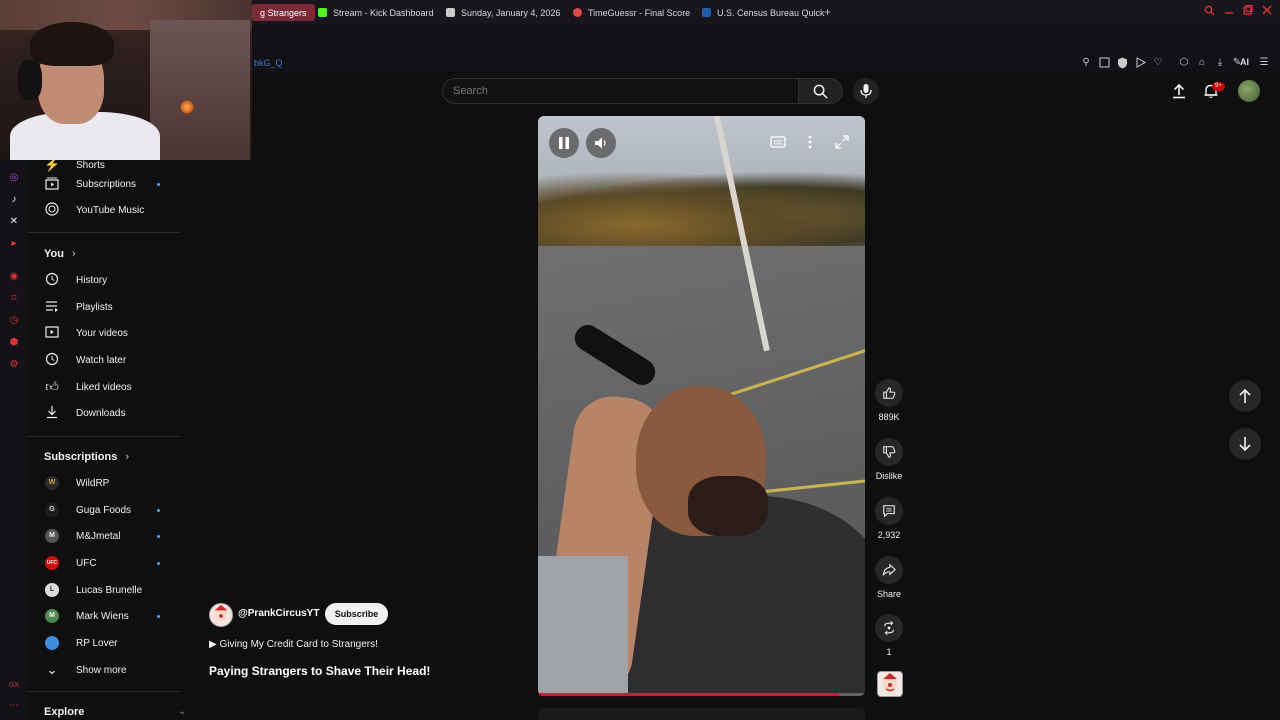 Image resolution: width=1280 pixels, height=720 pixels. I want to click on kick-icon, so click(322, 12).